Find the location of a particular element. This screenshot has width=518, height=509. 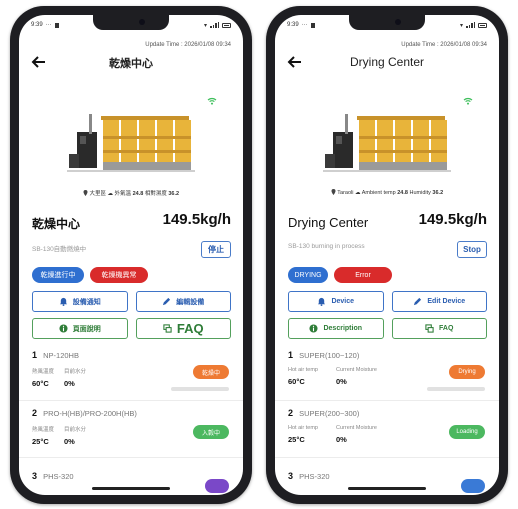

page-title: Drying Center is located at coordinates (387, 62).